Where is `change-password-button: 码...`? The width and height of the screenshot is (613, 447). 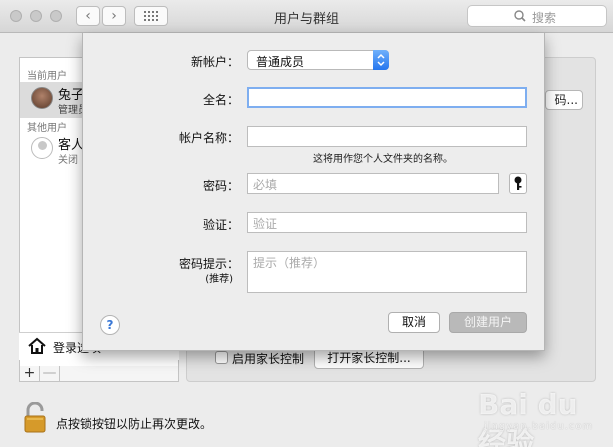 change-password-button: 码... is located at coordinates (564, 100).